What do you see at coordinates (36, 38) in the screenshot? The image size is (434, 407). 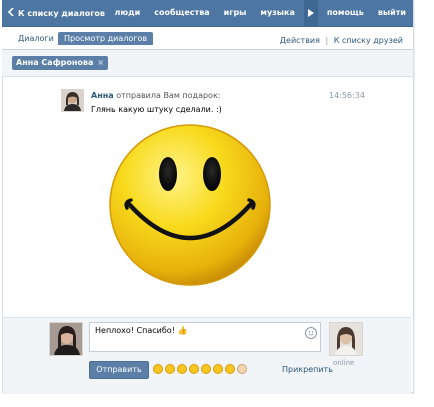 I see `tab-dialogs: Диалоги` at bounding box center [36, 38].